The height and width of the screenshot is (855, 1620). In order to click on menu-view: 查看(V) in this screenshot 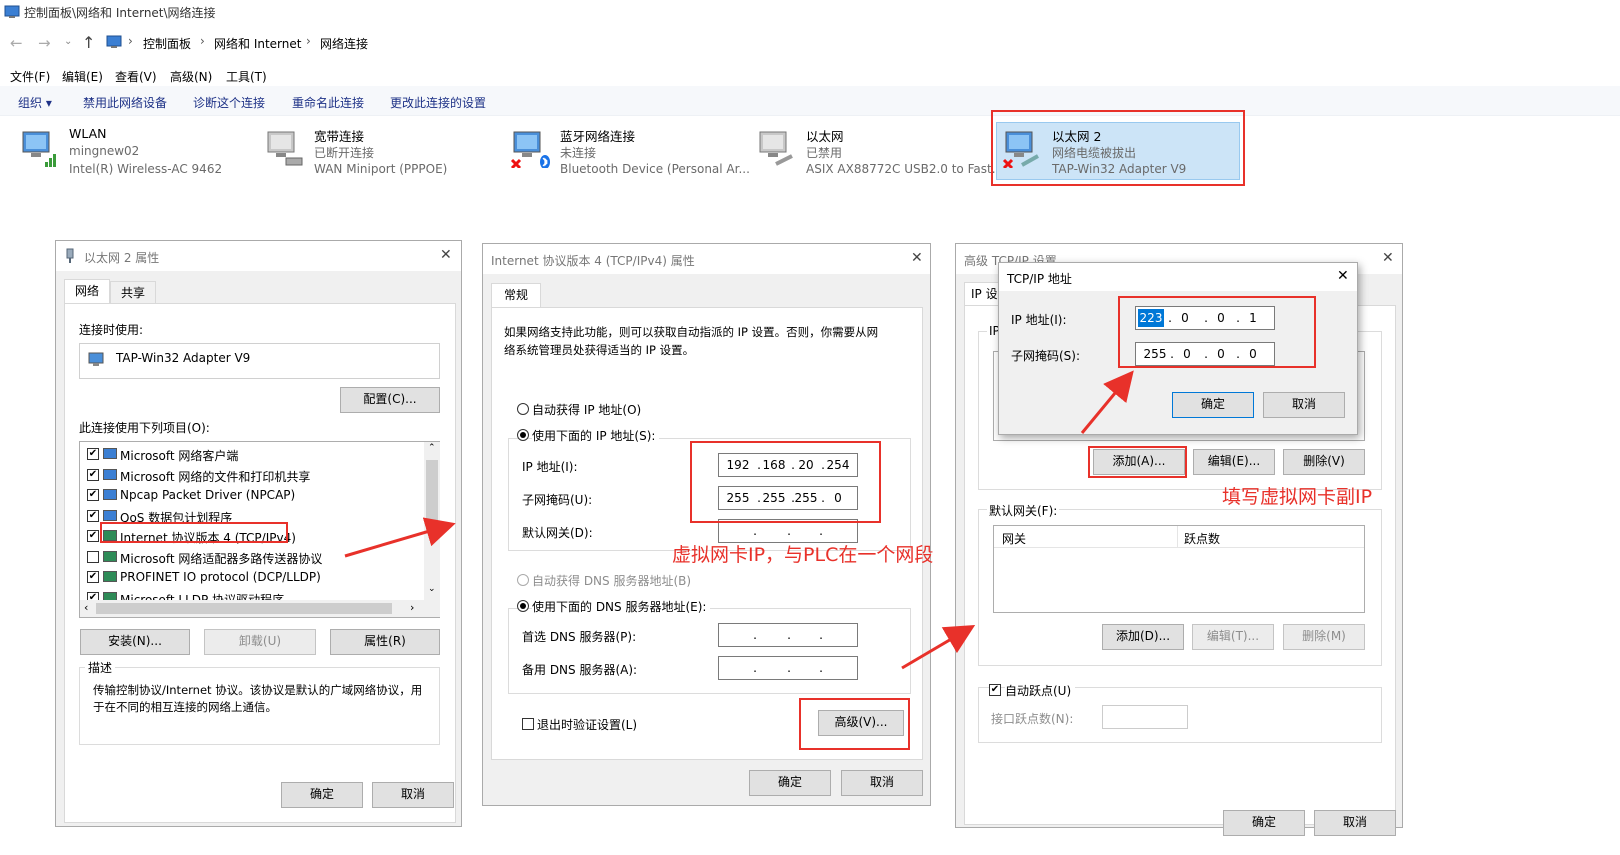, I will do `click(136, 76)`.